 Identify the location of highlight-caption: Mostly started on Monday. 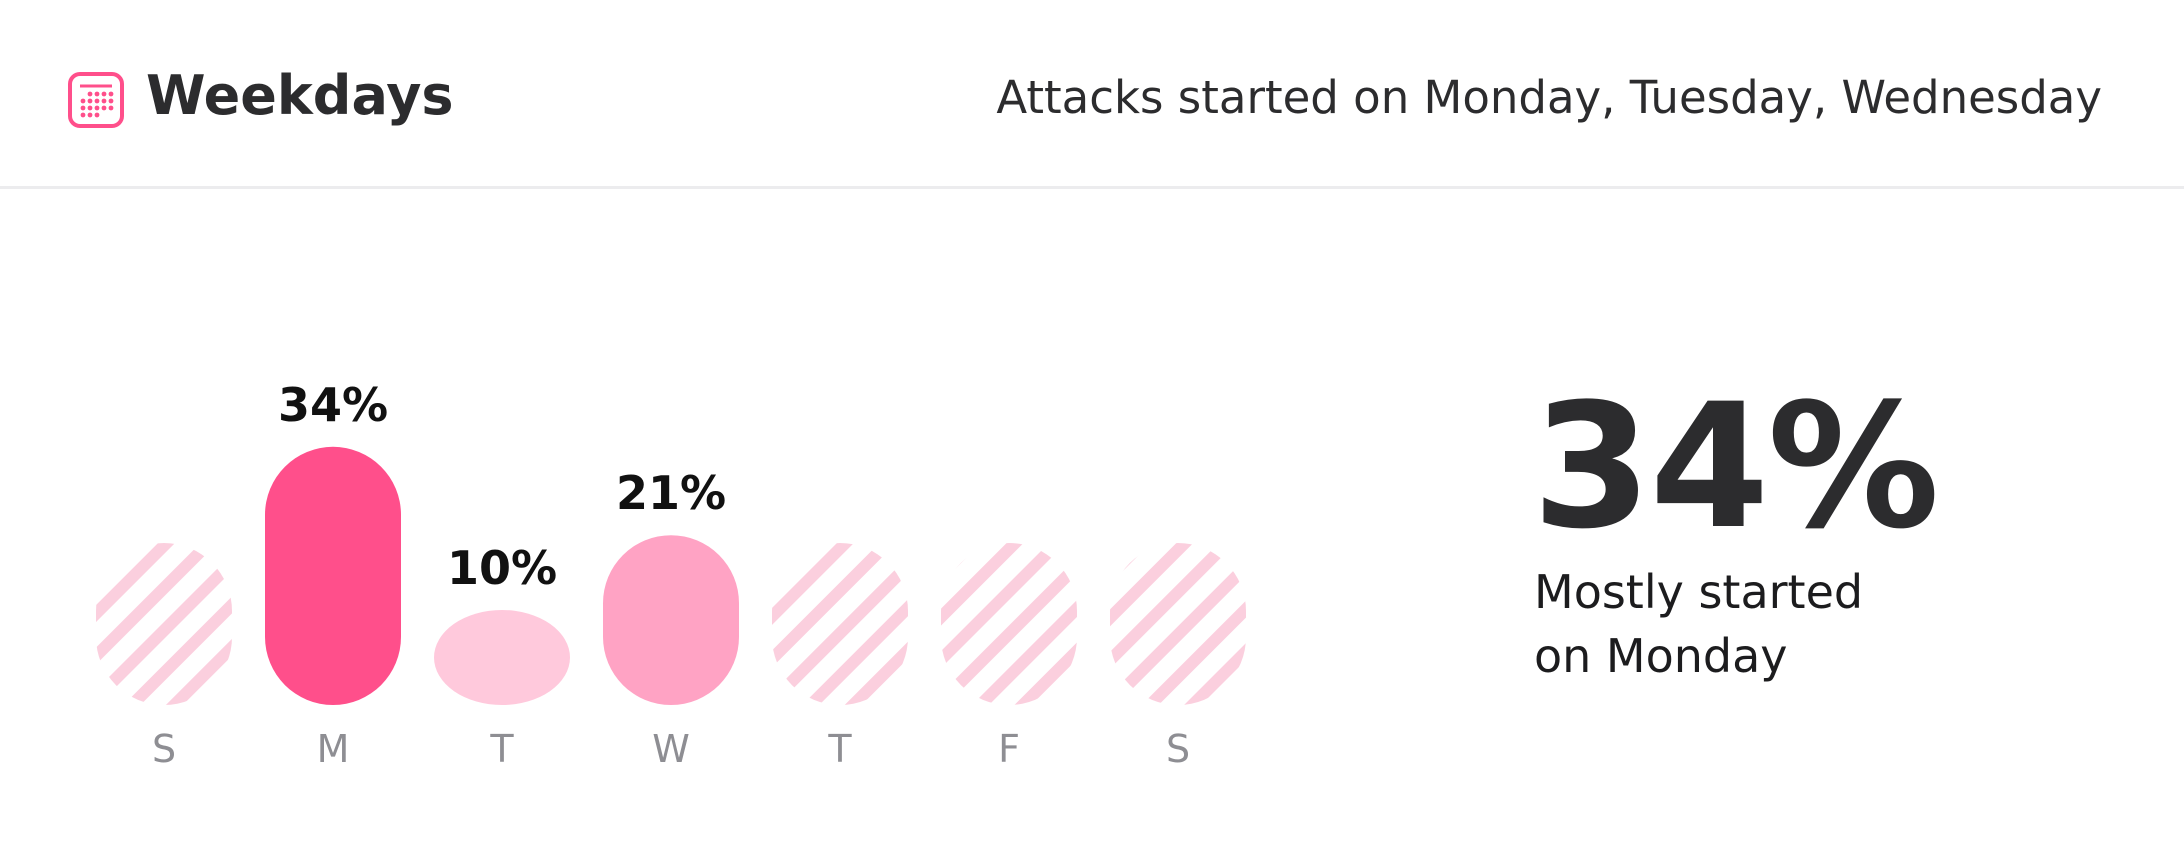
(1744, 624).